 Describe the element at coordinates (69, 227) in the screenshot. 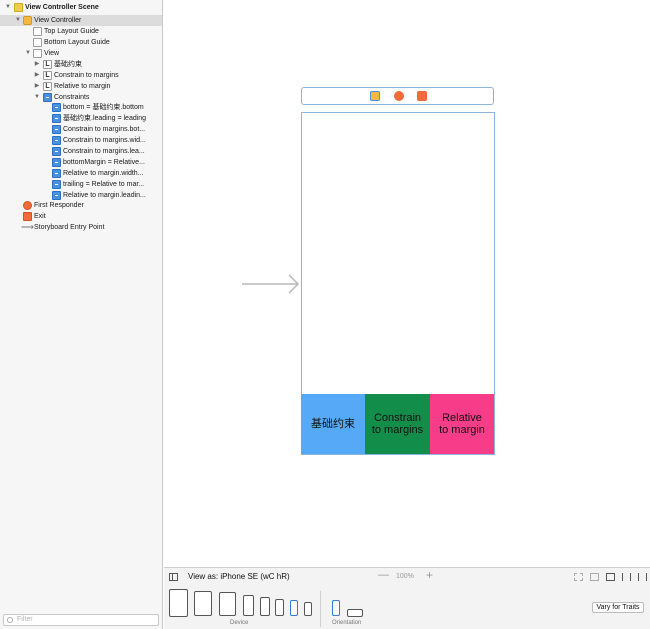

I see `outline-row-label: Storyboard Entry Point` at that location.